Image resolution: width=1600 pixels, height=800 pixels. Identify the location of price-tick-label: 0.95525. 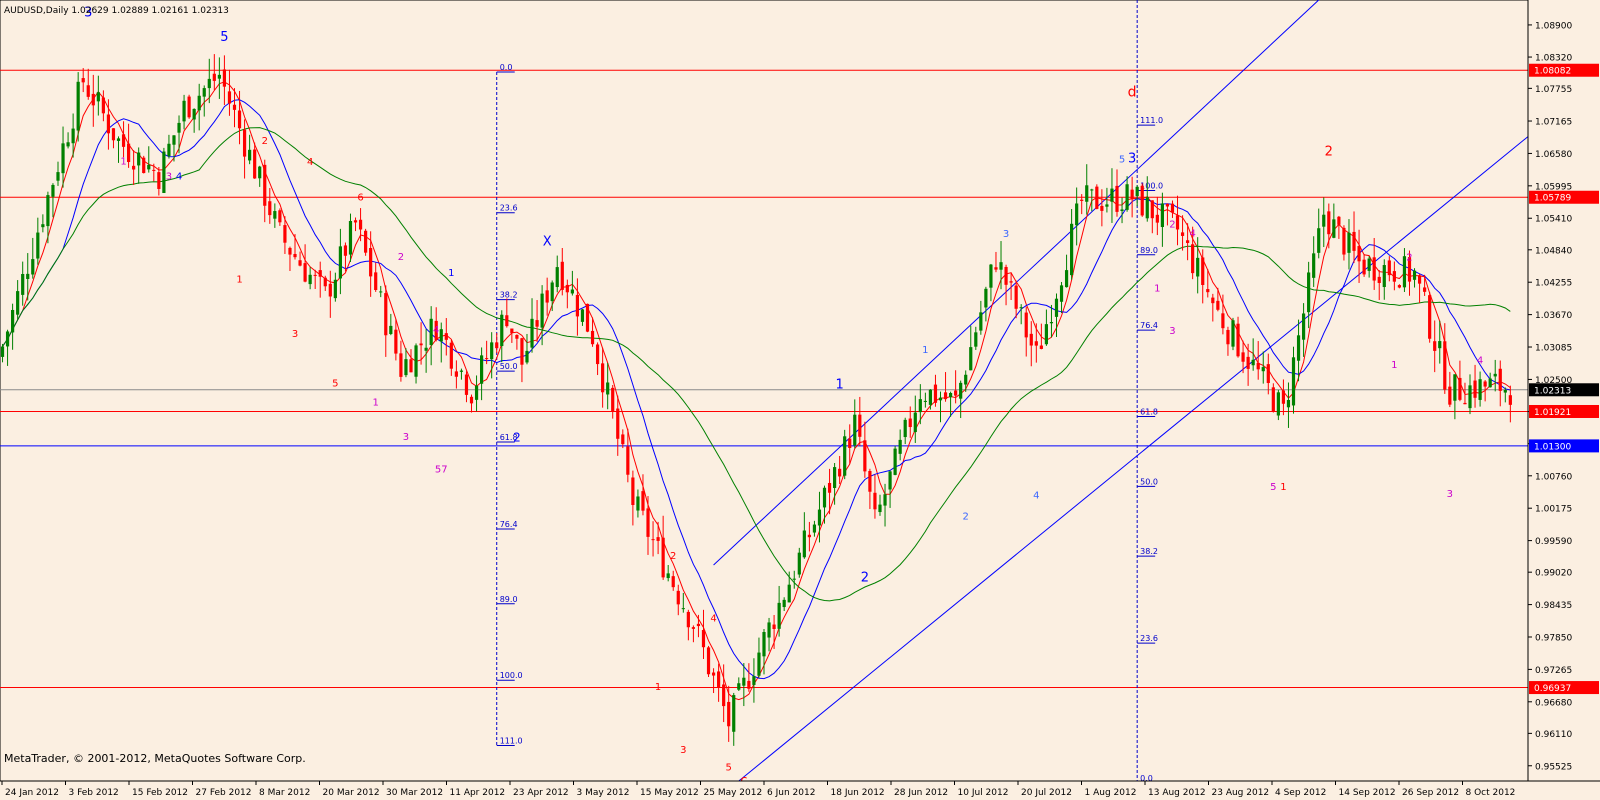
(1553, 767).